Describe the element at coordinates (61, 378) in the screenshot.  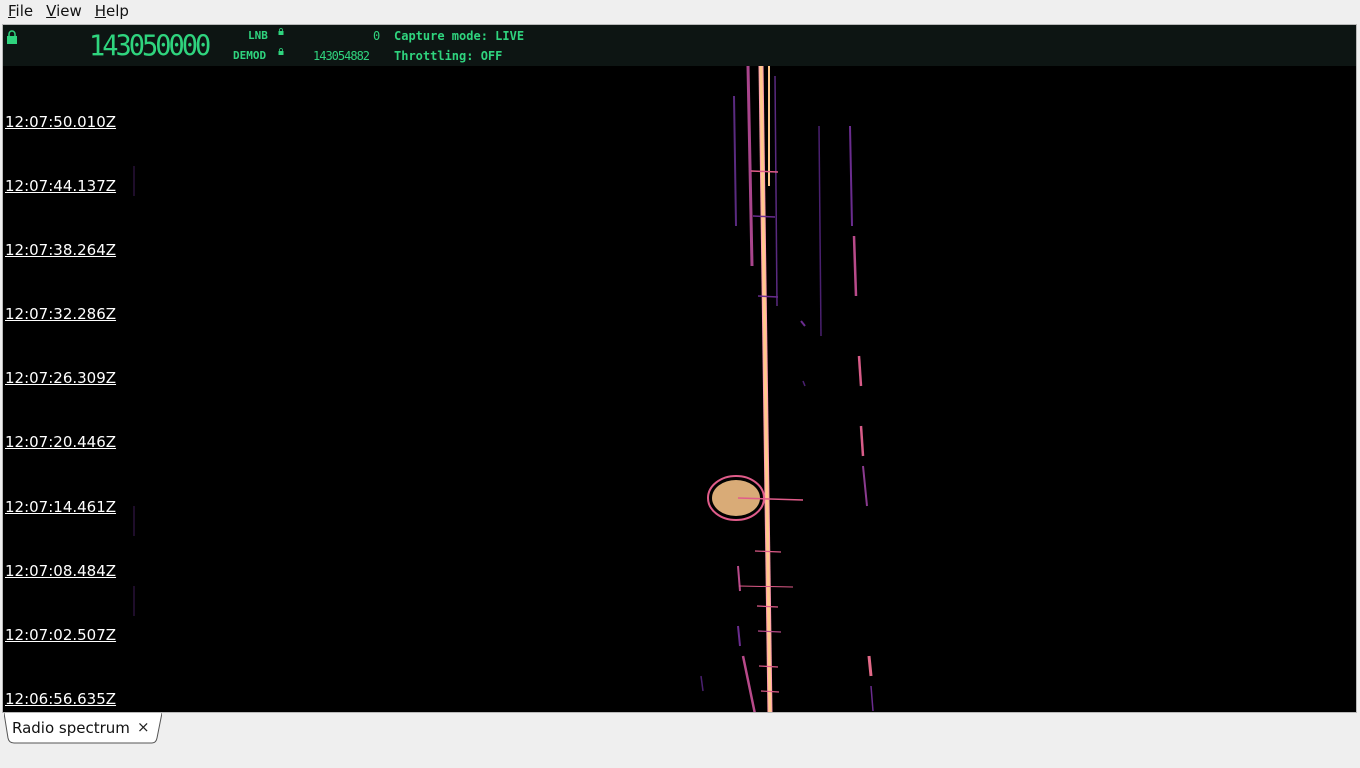
I see `timestamp-label: 12:07:26.309Z` at that location.